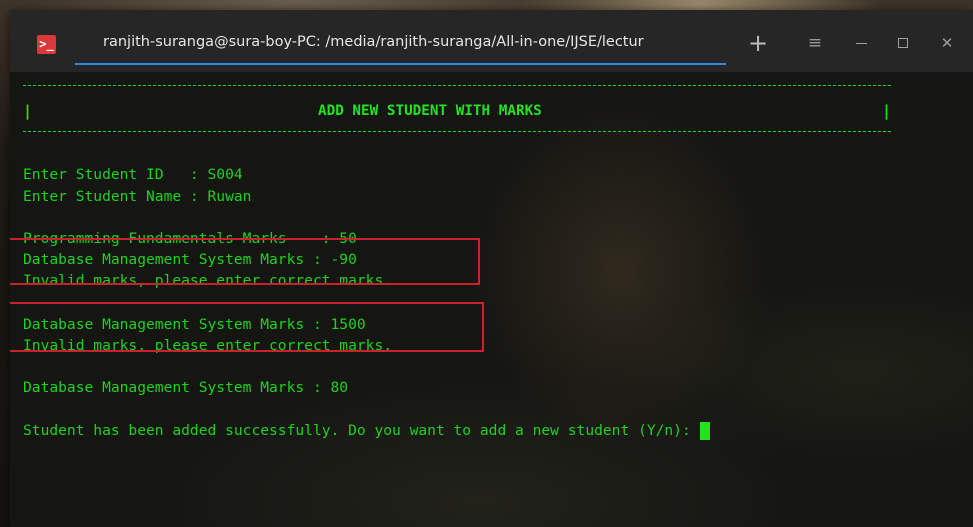 This screenshot has width=973, height=527. What do you see at coordinates (133, 174) in the screenshot?
I see `student-id-line: Enter Student ID : S004` at bounding box center [133, 174].